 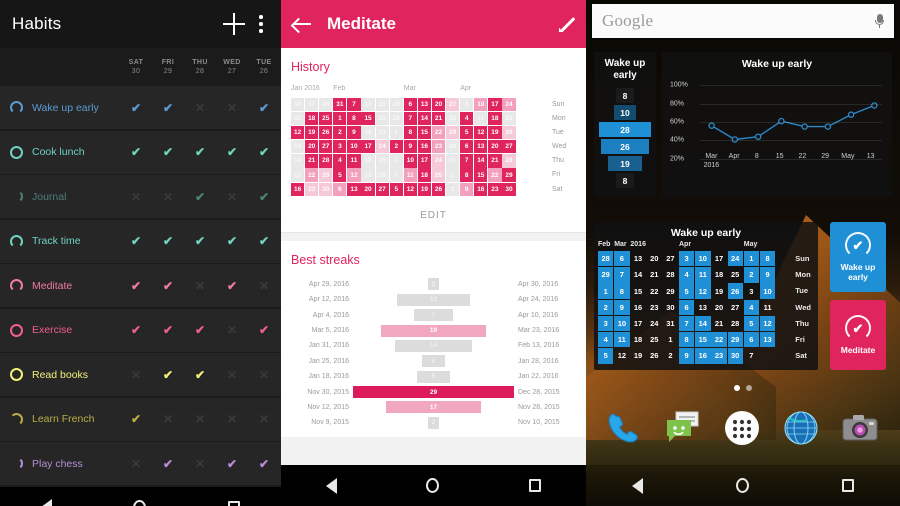 I want to click on history-cell: 1, so click(x=396, y=133).